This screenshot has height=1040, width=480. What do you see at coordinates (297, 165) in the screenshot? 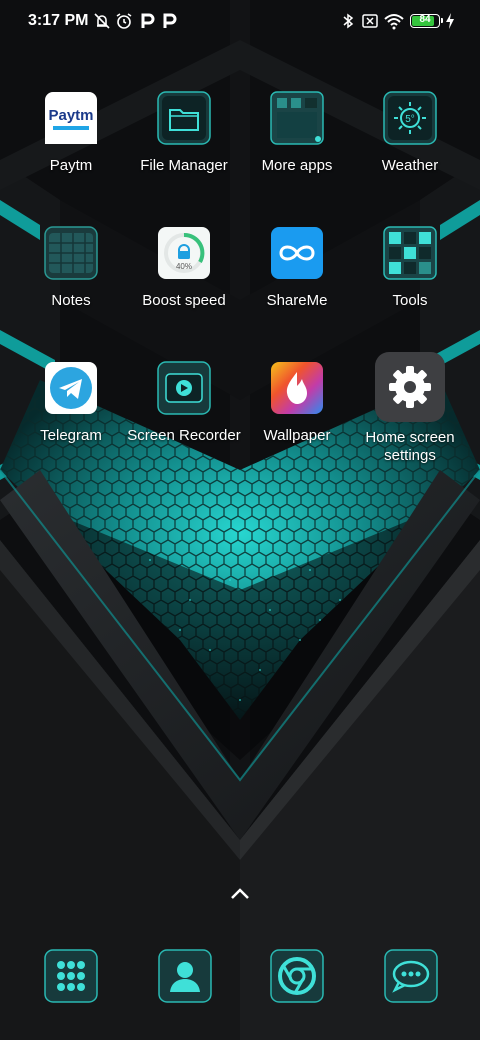
I see `app-label: More apps` at bounding box center [297, 165].